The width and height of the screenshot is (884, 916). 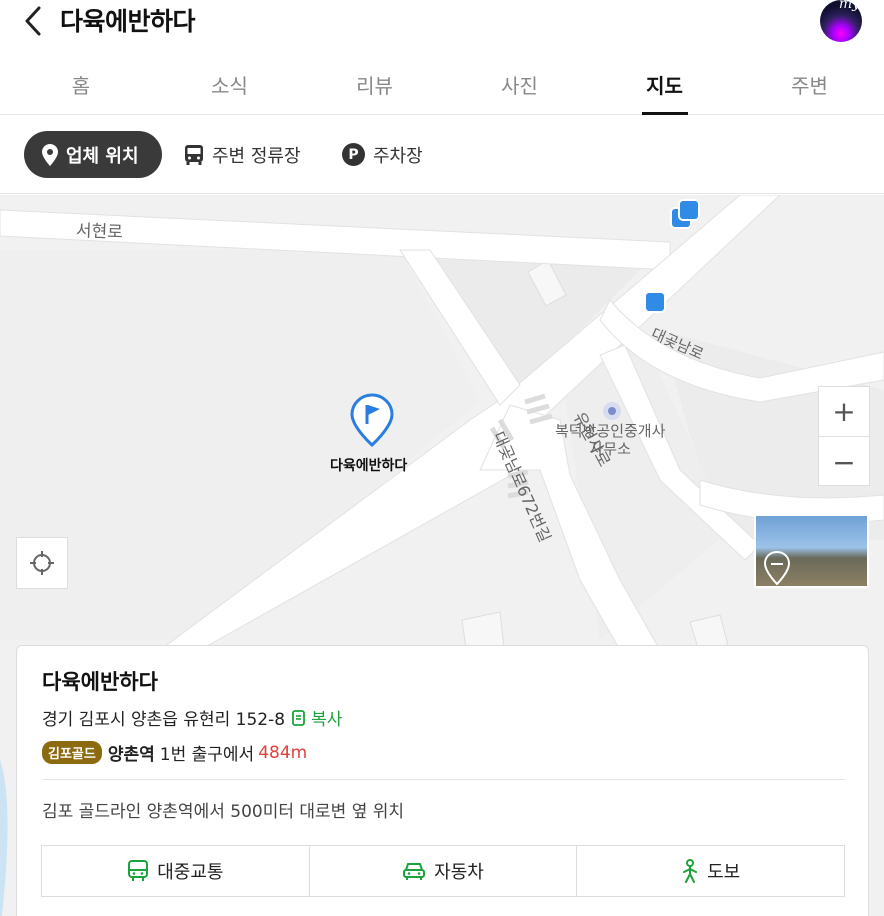 What do you see at coordinates (610, 431) in the screenshot?
I see `map-label-office-line1: 복덕방공인중개사` at bounding box center [610, 431].